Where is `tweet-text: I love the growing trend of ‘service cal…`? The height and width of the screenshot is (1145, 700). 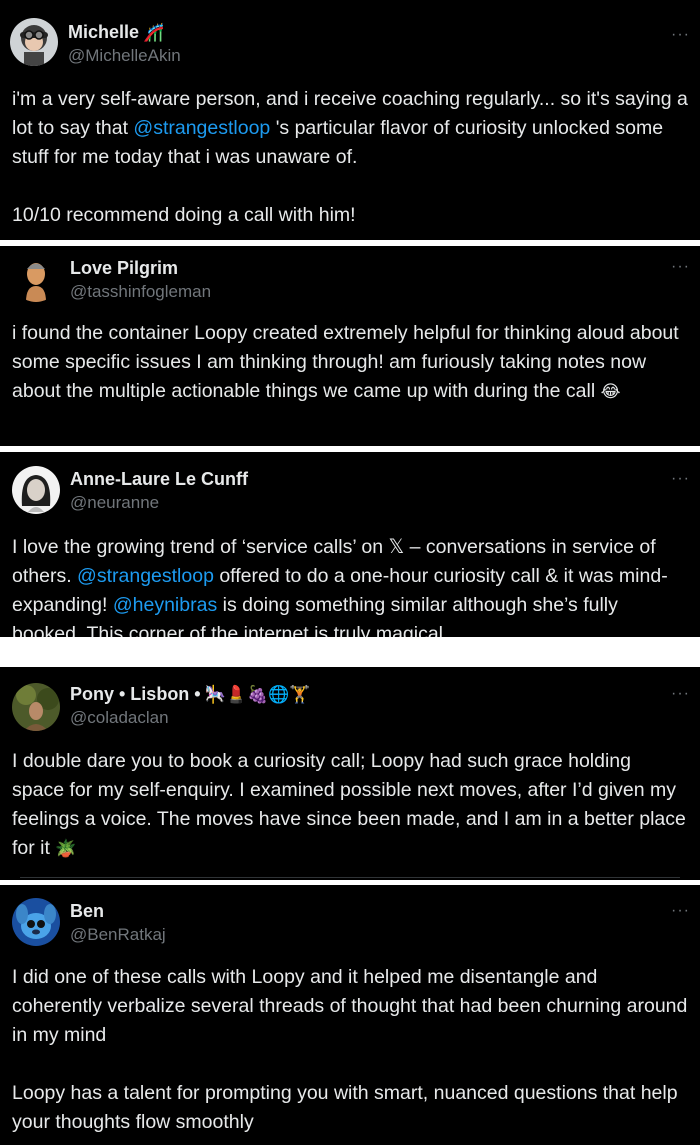
tweet-text: I love the growing trend of ‘service cal… is located at coordinates (350, 585).